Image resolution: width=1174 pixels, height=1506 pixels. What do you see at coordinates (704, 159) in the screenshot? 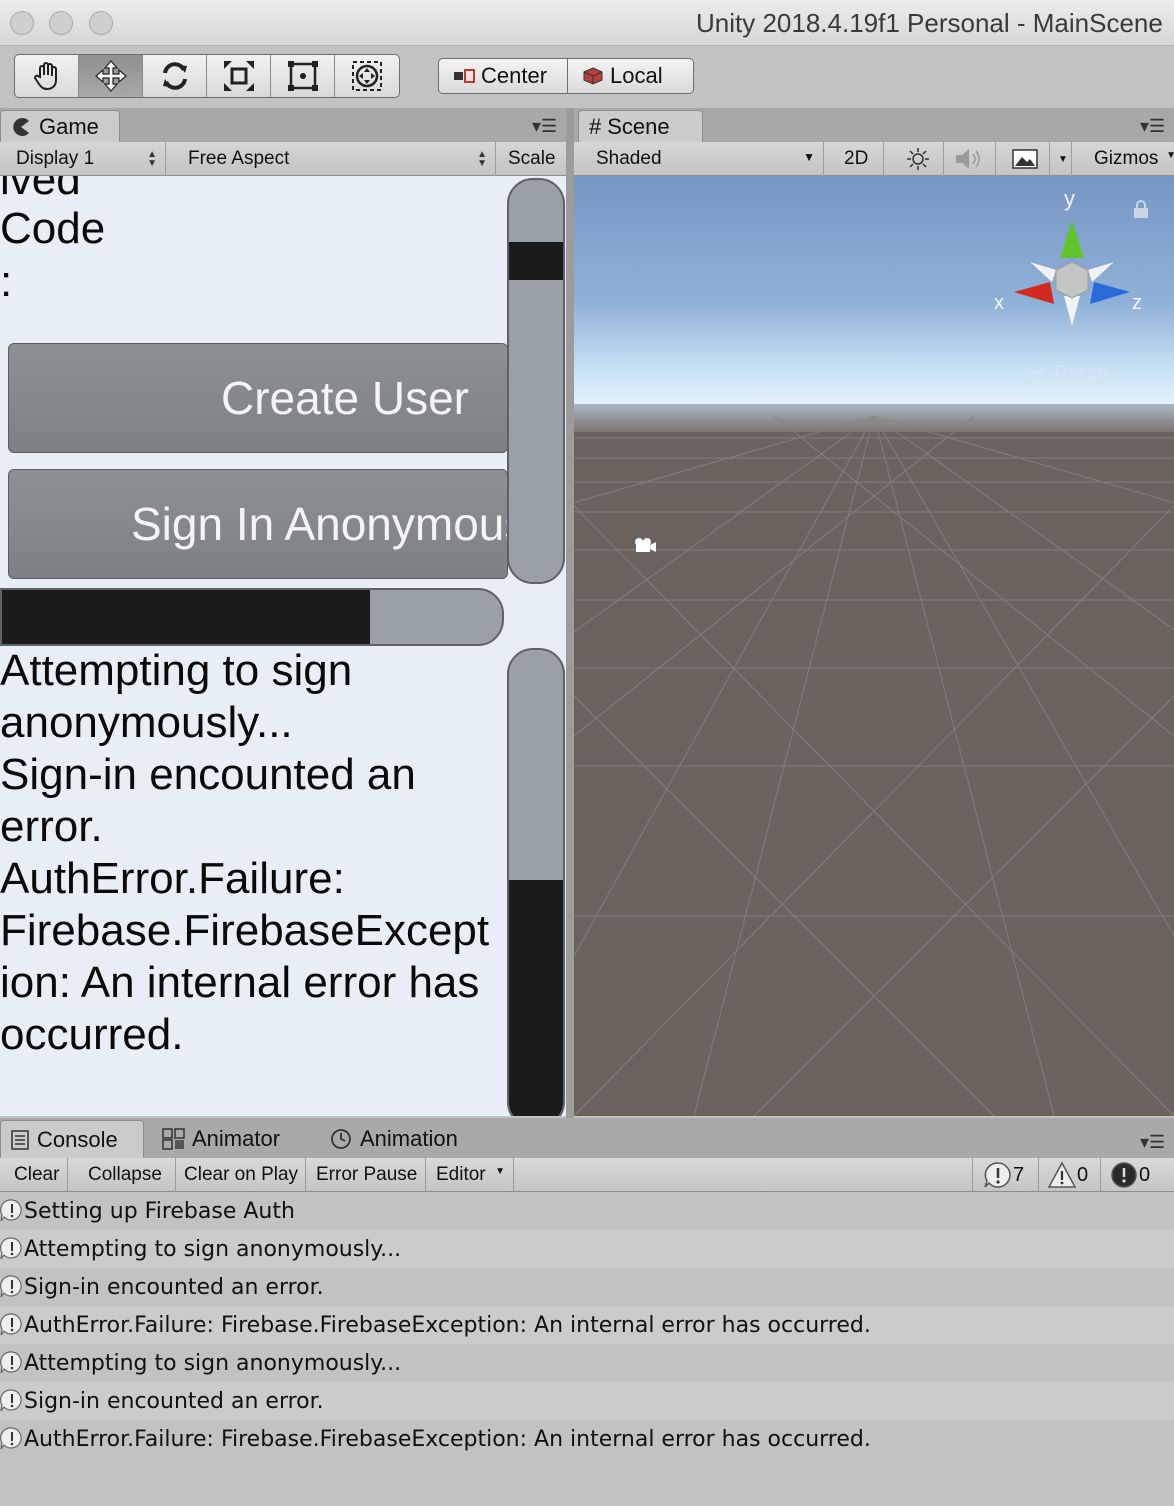
I see `shading-mode-dropdown: Shaded ▼` at bounding box center [704, 159].